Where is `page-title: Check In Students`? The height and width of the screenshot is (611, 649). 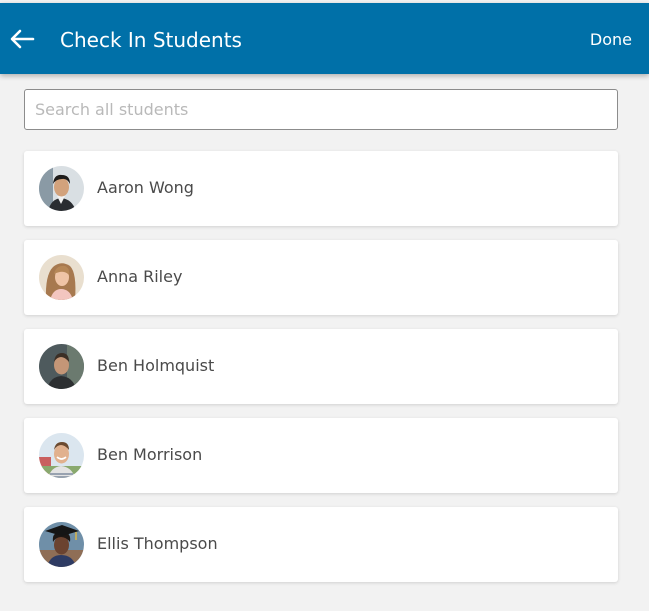
page-title: Check In Students is located at coordinates (151, 40).